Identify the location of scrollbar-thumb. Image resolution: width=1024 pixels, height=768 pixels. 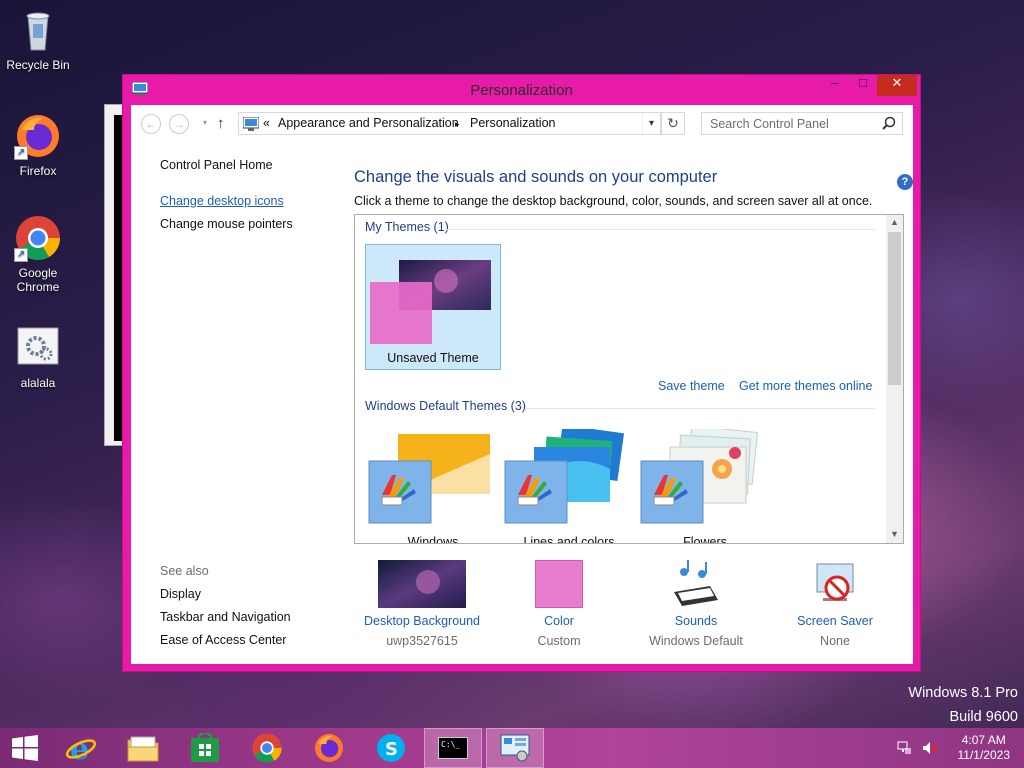
(894, 308).